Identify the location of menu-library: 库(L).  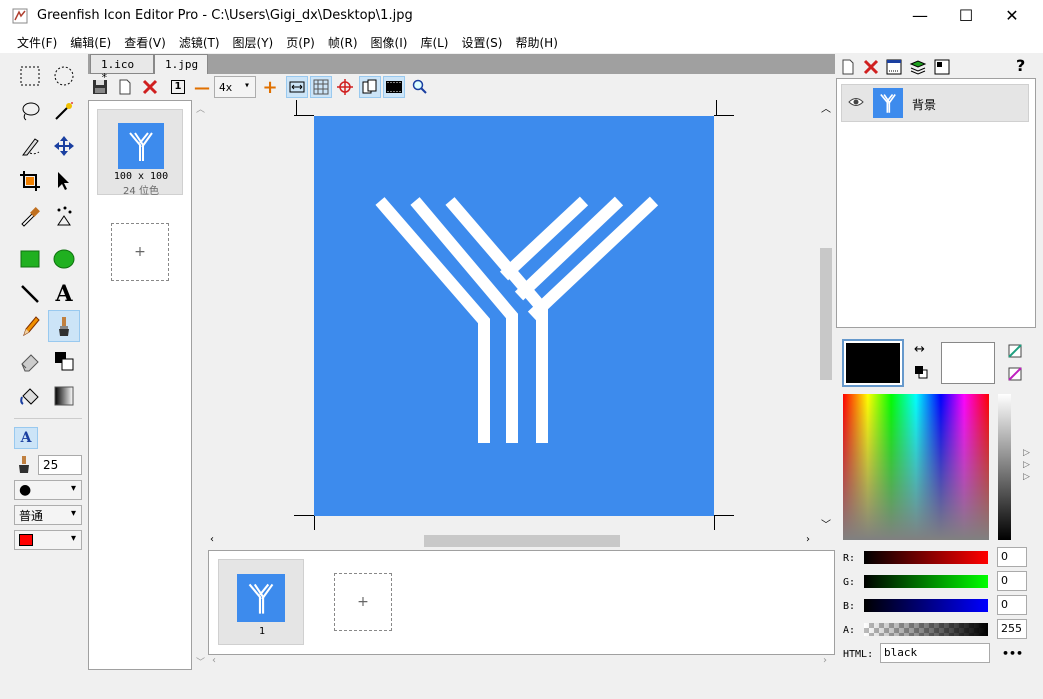
(434, 42).